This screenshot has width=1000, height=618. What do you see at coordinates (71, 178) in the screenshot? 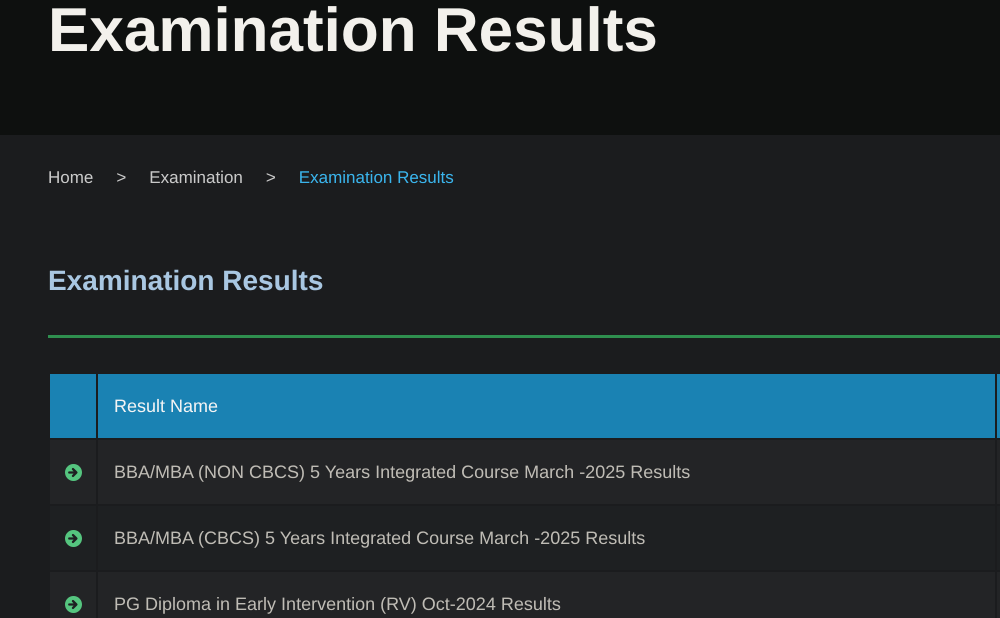
I see `breadcrumb-link: Home` at bounding box center [71, 178].